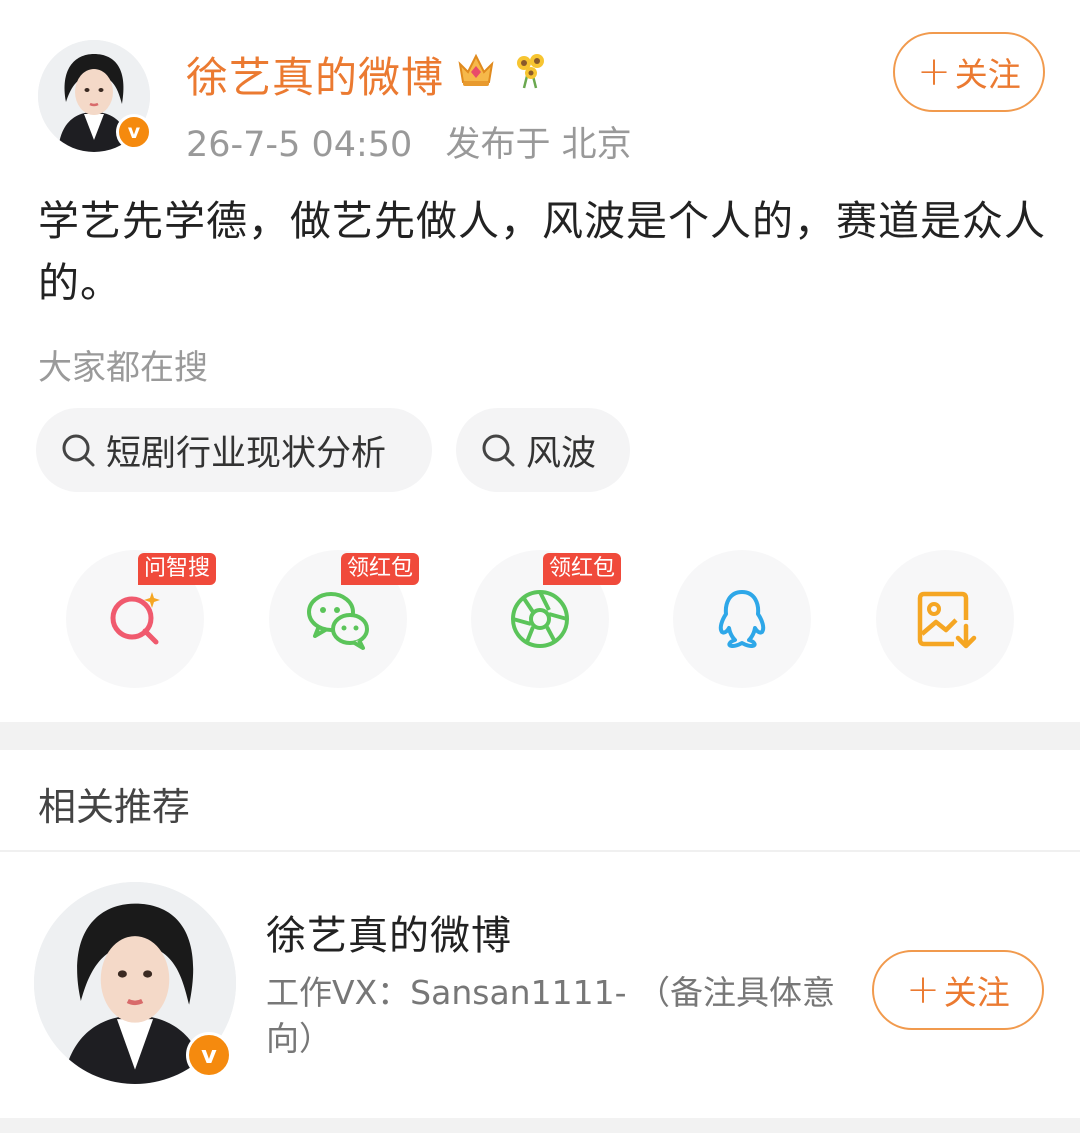  I want to click on post-location: 发布于 北京, so click(538, 145).